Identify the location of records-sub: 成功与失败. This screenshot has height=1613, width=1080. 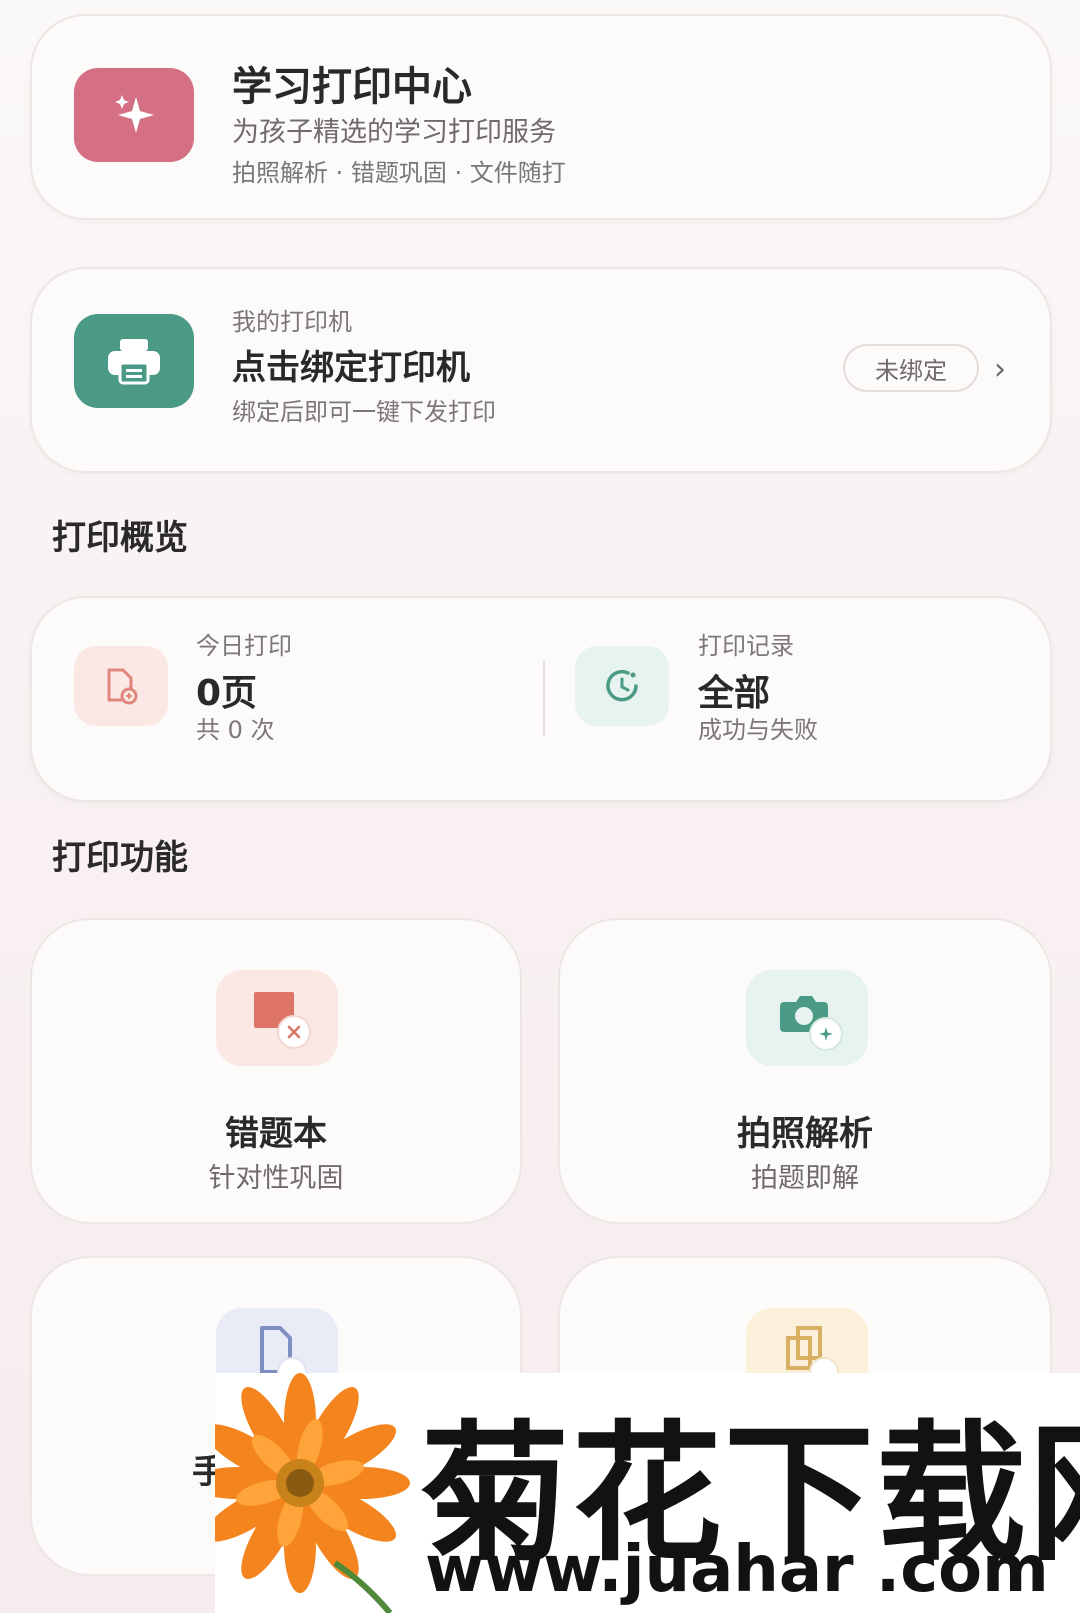
(758, 730).